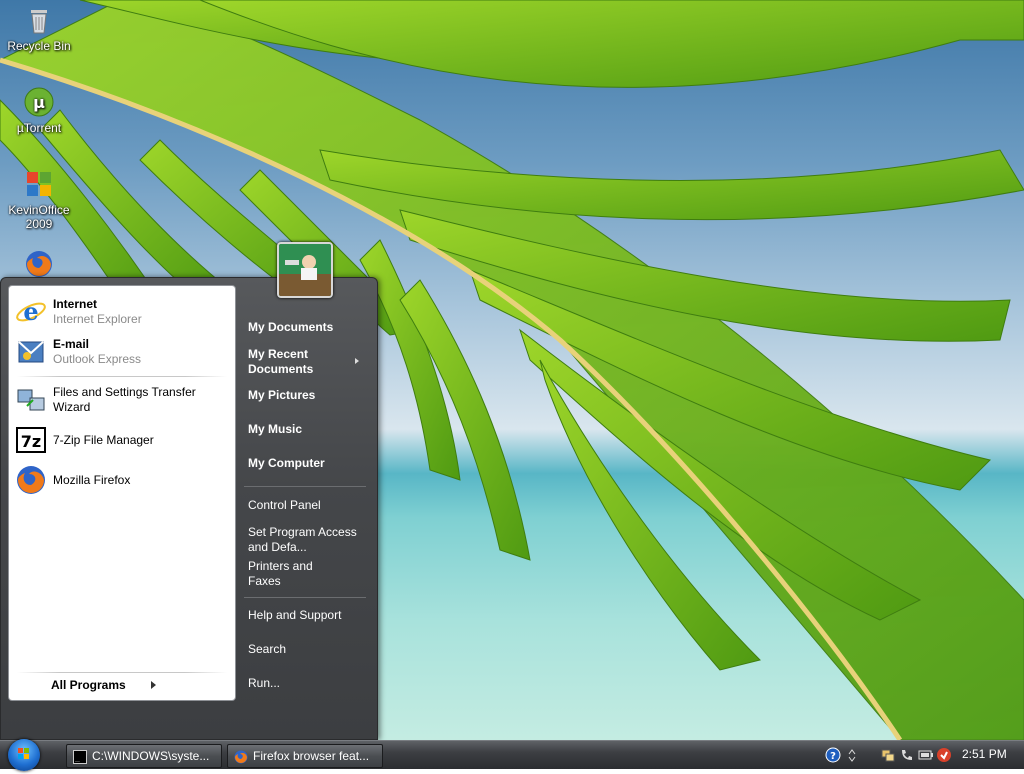 This screenshot has width=1024, height=774. I want to click on desktop-icon-recycle-bin: Recycle Bin, so click(39, 28).